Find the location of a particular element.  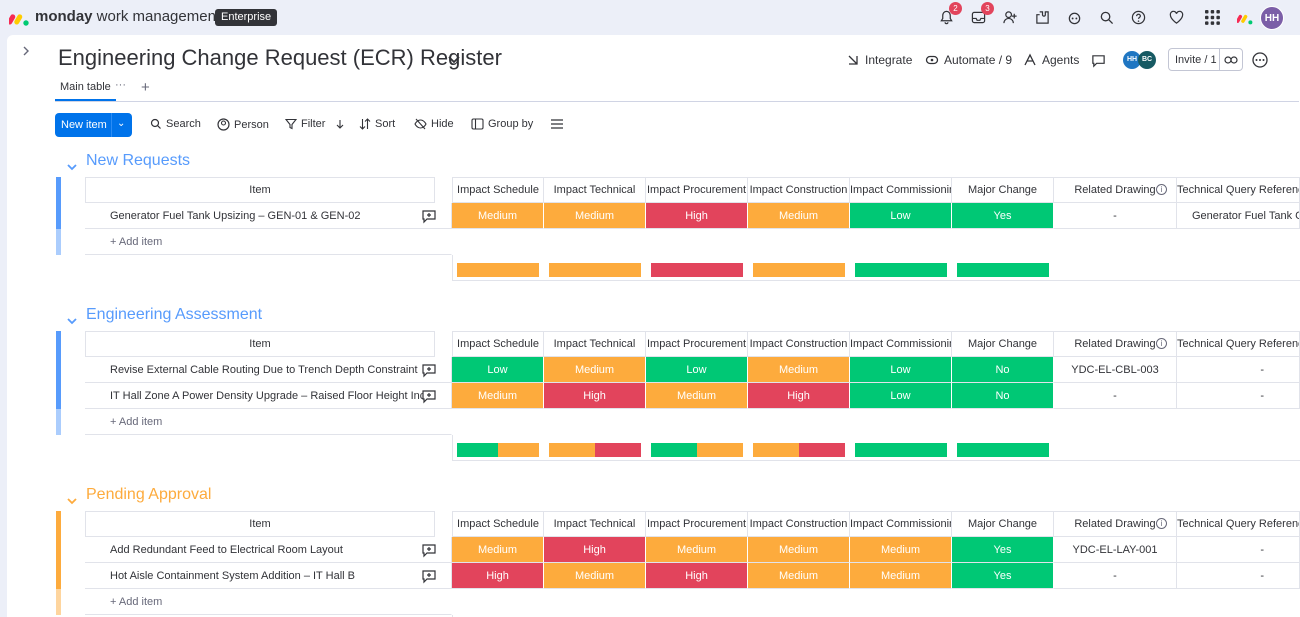

status-cell-procurement: Medium is located at coordinates (697, 396).